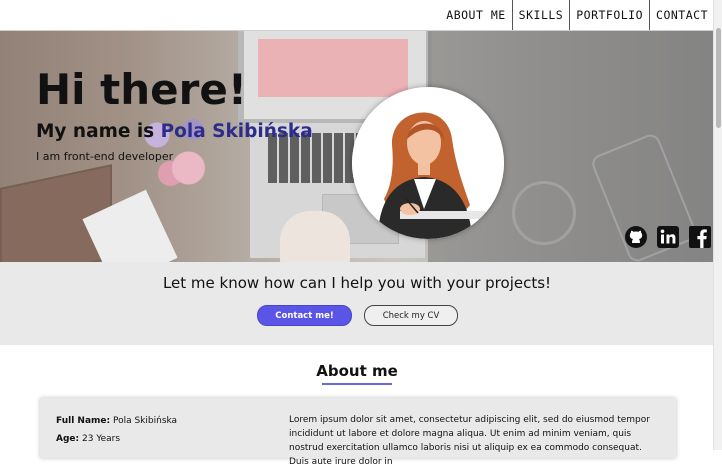 Image resolution: width=722 pixels, height=469 pixels. Describe the element at coordinates (540, 15) in the screenshot. I see `nav-link-skills: SKILLS` at that location.